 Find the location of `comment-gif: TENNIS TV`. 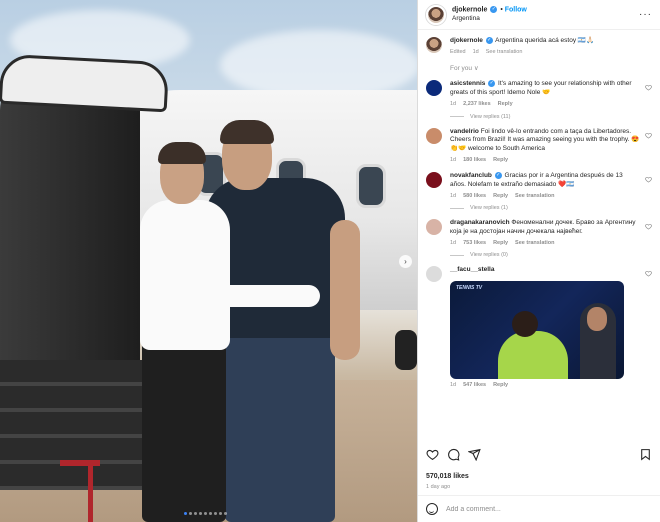

comment-gif: TENNIS TV is located at coordinates (537, 330).